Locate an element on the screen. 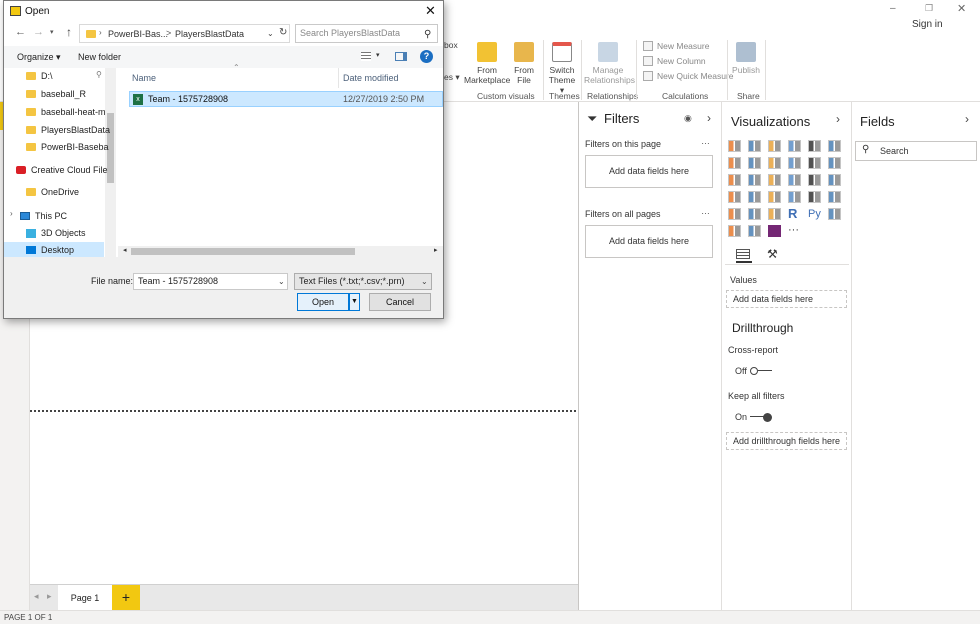  tab-page-1: Page 1 is located at coordinates (85, 598).